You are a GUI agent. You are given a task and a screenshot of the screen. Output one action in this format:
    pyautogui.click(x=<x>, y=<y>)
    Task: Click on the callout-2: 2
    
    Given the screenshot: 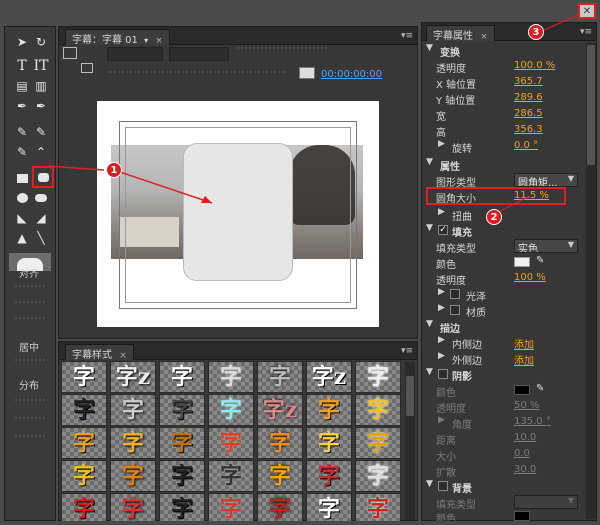 What is the action you would take?
    pyautogui.click(x=494, y=217)
    